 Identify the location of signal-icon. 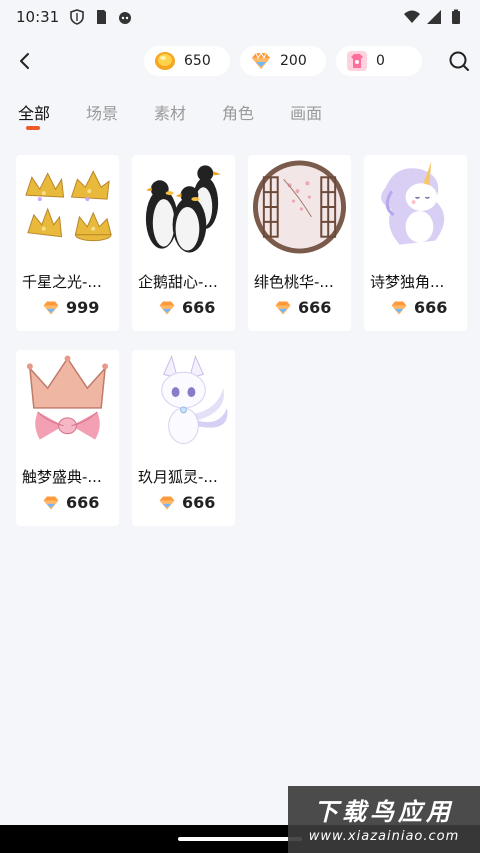
(434, 17).